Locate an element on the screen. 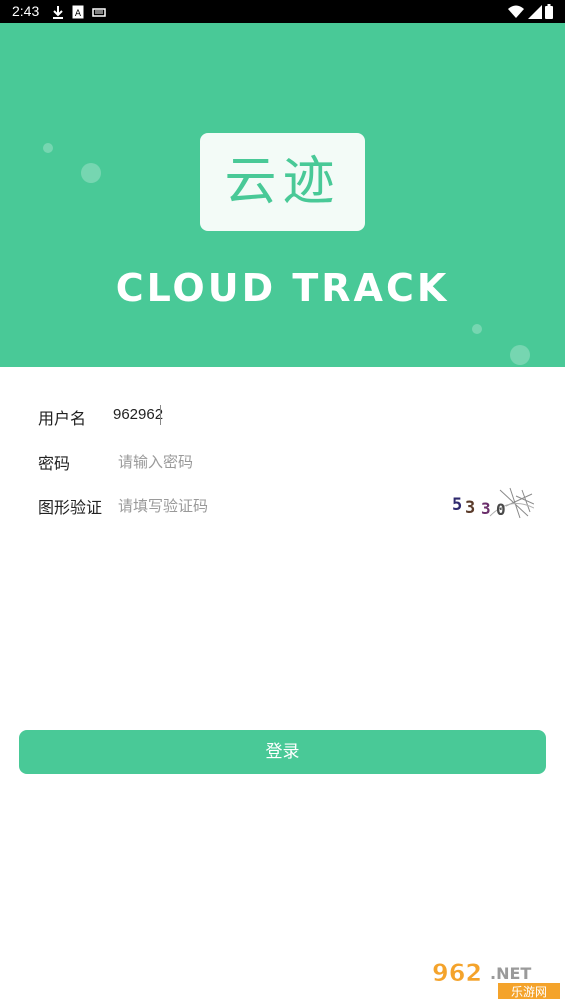 The width and height of the screenshot is (565, 1004). status-time: 2:43 is located at coordinates (26, 11).